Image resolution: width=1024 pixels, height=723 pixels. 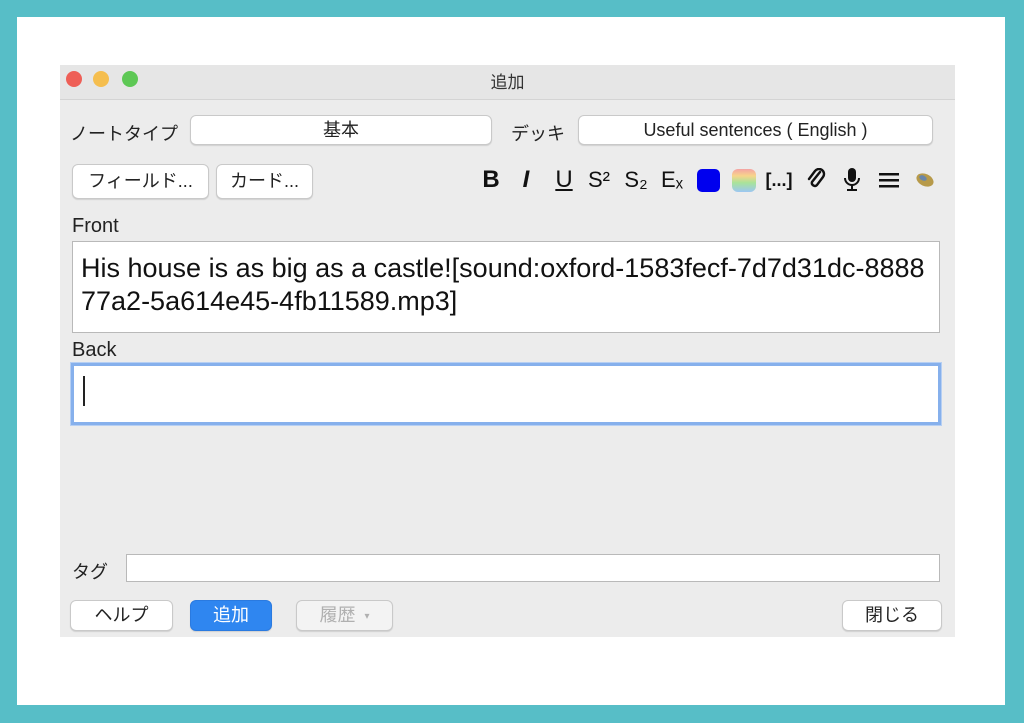 What do you see at coordinates (84, 391) in the screenshot?
I see `text-caret` at bounding box center [84, 391].